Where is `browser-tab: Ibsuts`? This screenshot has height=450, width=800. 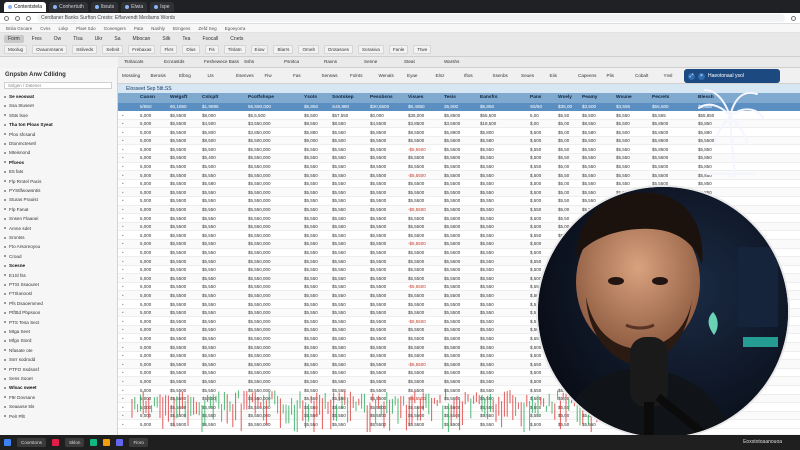
browser-tab: Ibsuts is located at coordinates (104, 6).